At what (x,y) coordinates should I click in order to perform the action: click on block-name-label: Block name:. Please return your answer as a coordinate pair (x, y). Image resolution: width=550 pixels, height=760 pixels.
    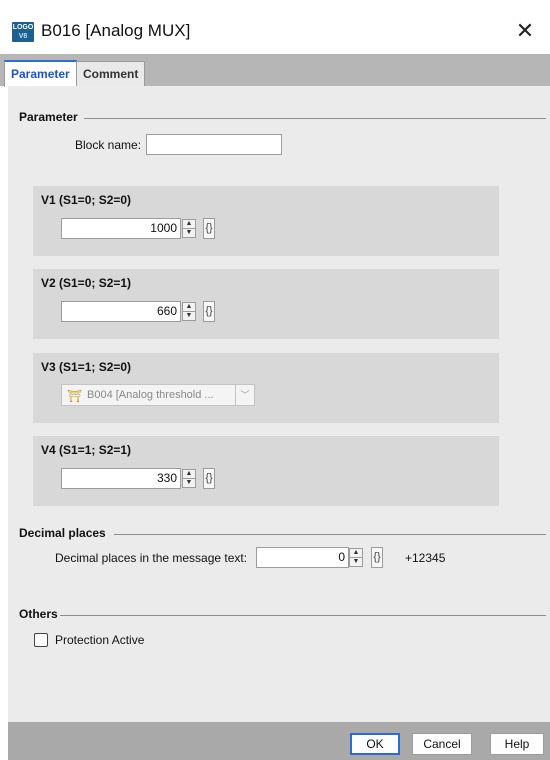
    Looking at the image, I should click on (108, 145).